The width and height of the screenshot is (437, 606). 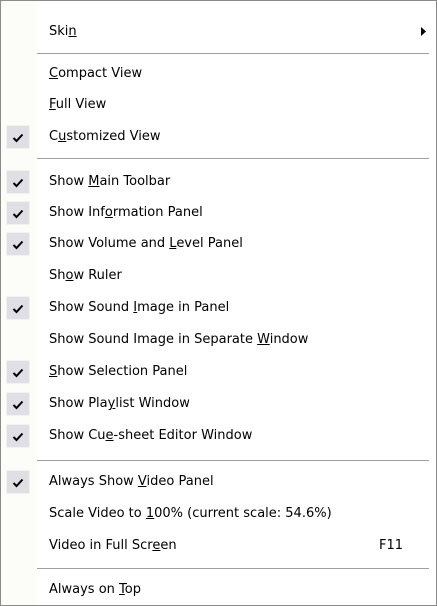 What do you see at coordinates (95, 589) in the screenshot?
I see `menu-item-label: Always on Top` at bounding box center [95, 589].